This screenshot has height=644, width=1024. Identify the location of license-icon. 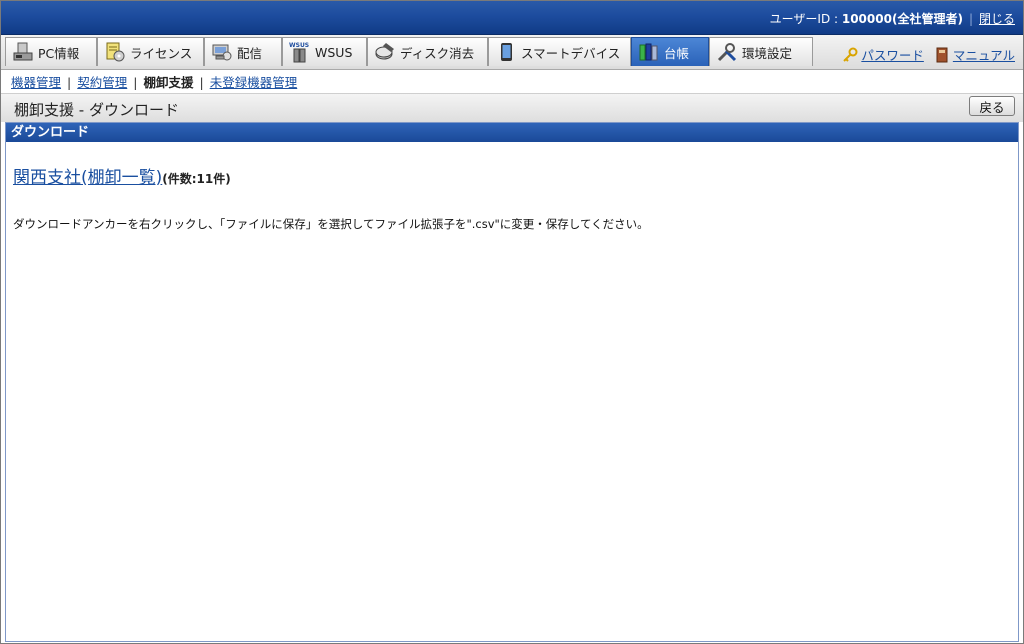
(115, 52).